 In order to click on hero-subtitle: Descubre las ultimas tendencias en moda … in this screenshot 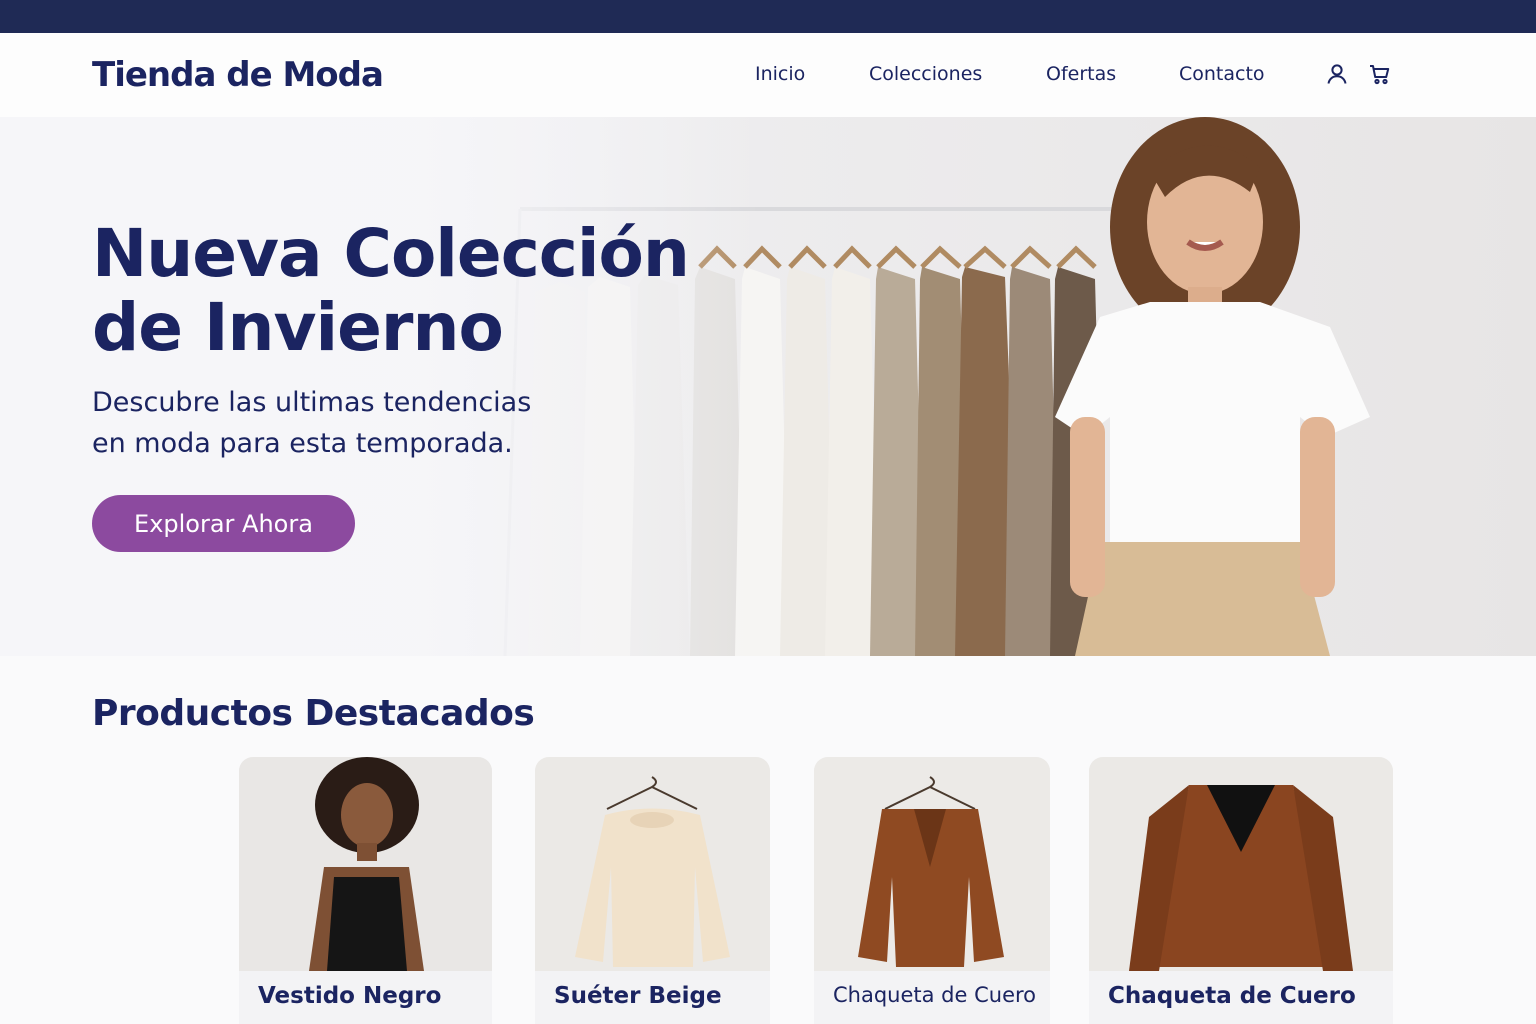, I will do `click(312, 423)`.